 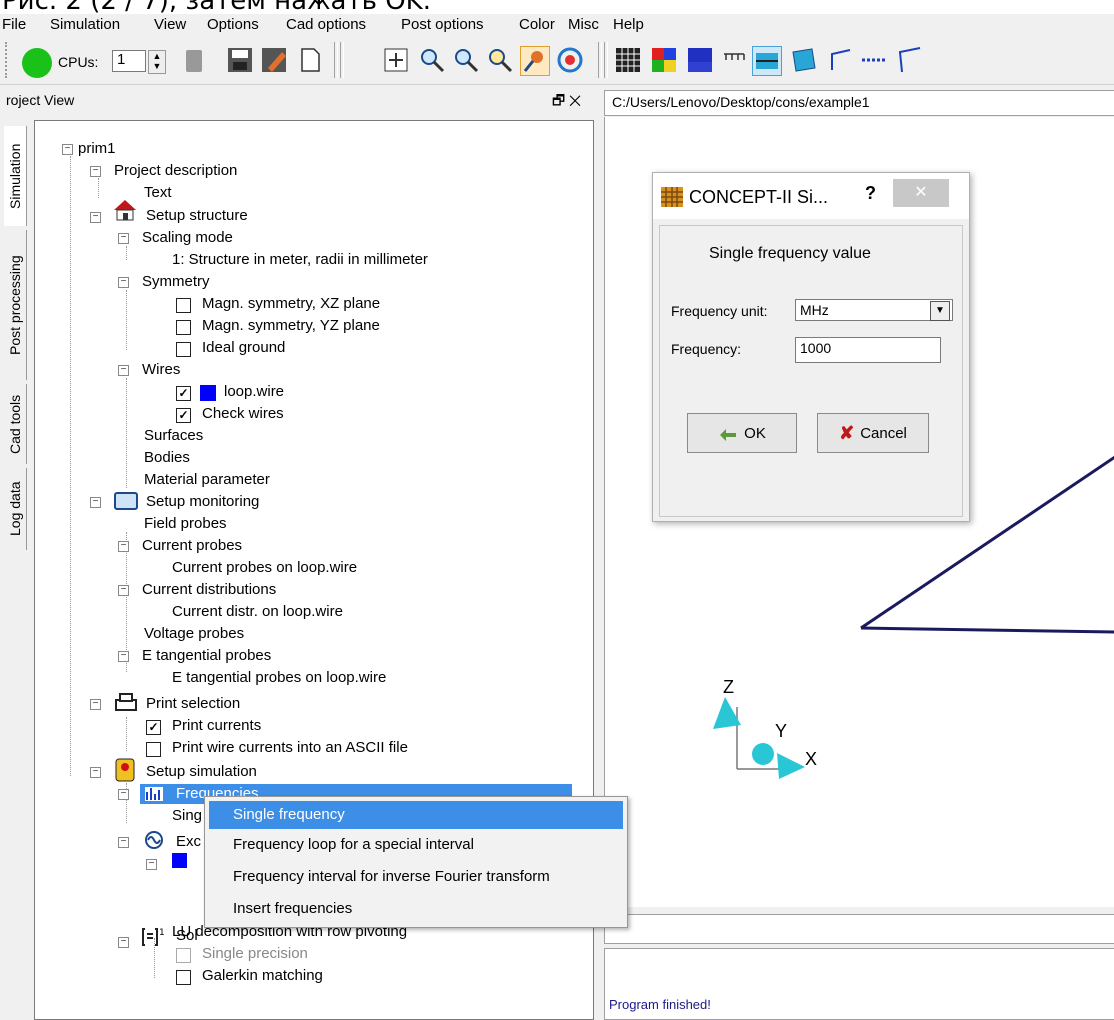 What do you see at coordinates (416, 909) in the screenshot?
I see `menu-item-insert-frequencies: Insert frequencies` at bounding box center [416, 909].